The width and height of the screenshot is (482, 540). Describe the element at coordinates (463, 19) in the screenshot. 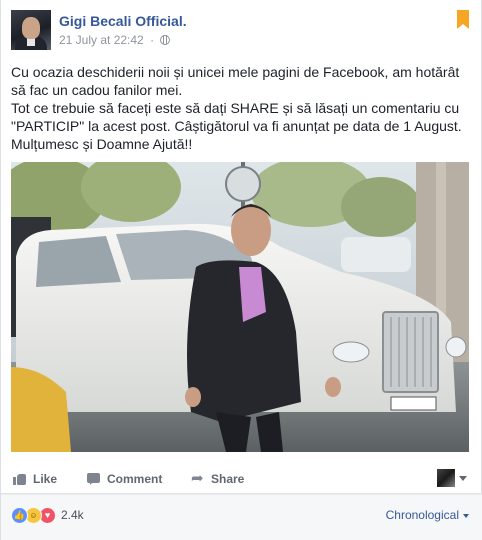

I see `bookmark-icon` at that location.